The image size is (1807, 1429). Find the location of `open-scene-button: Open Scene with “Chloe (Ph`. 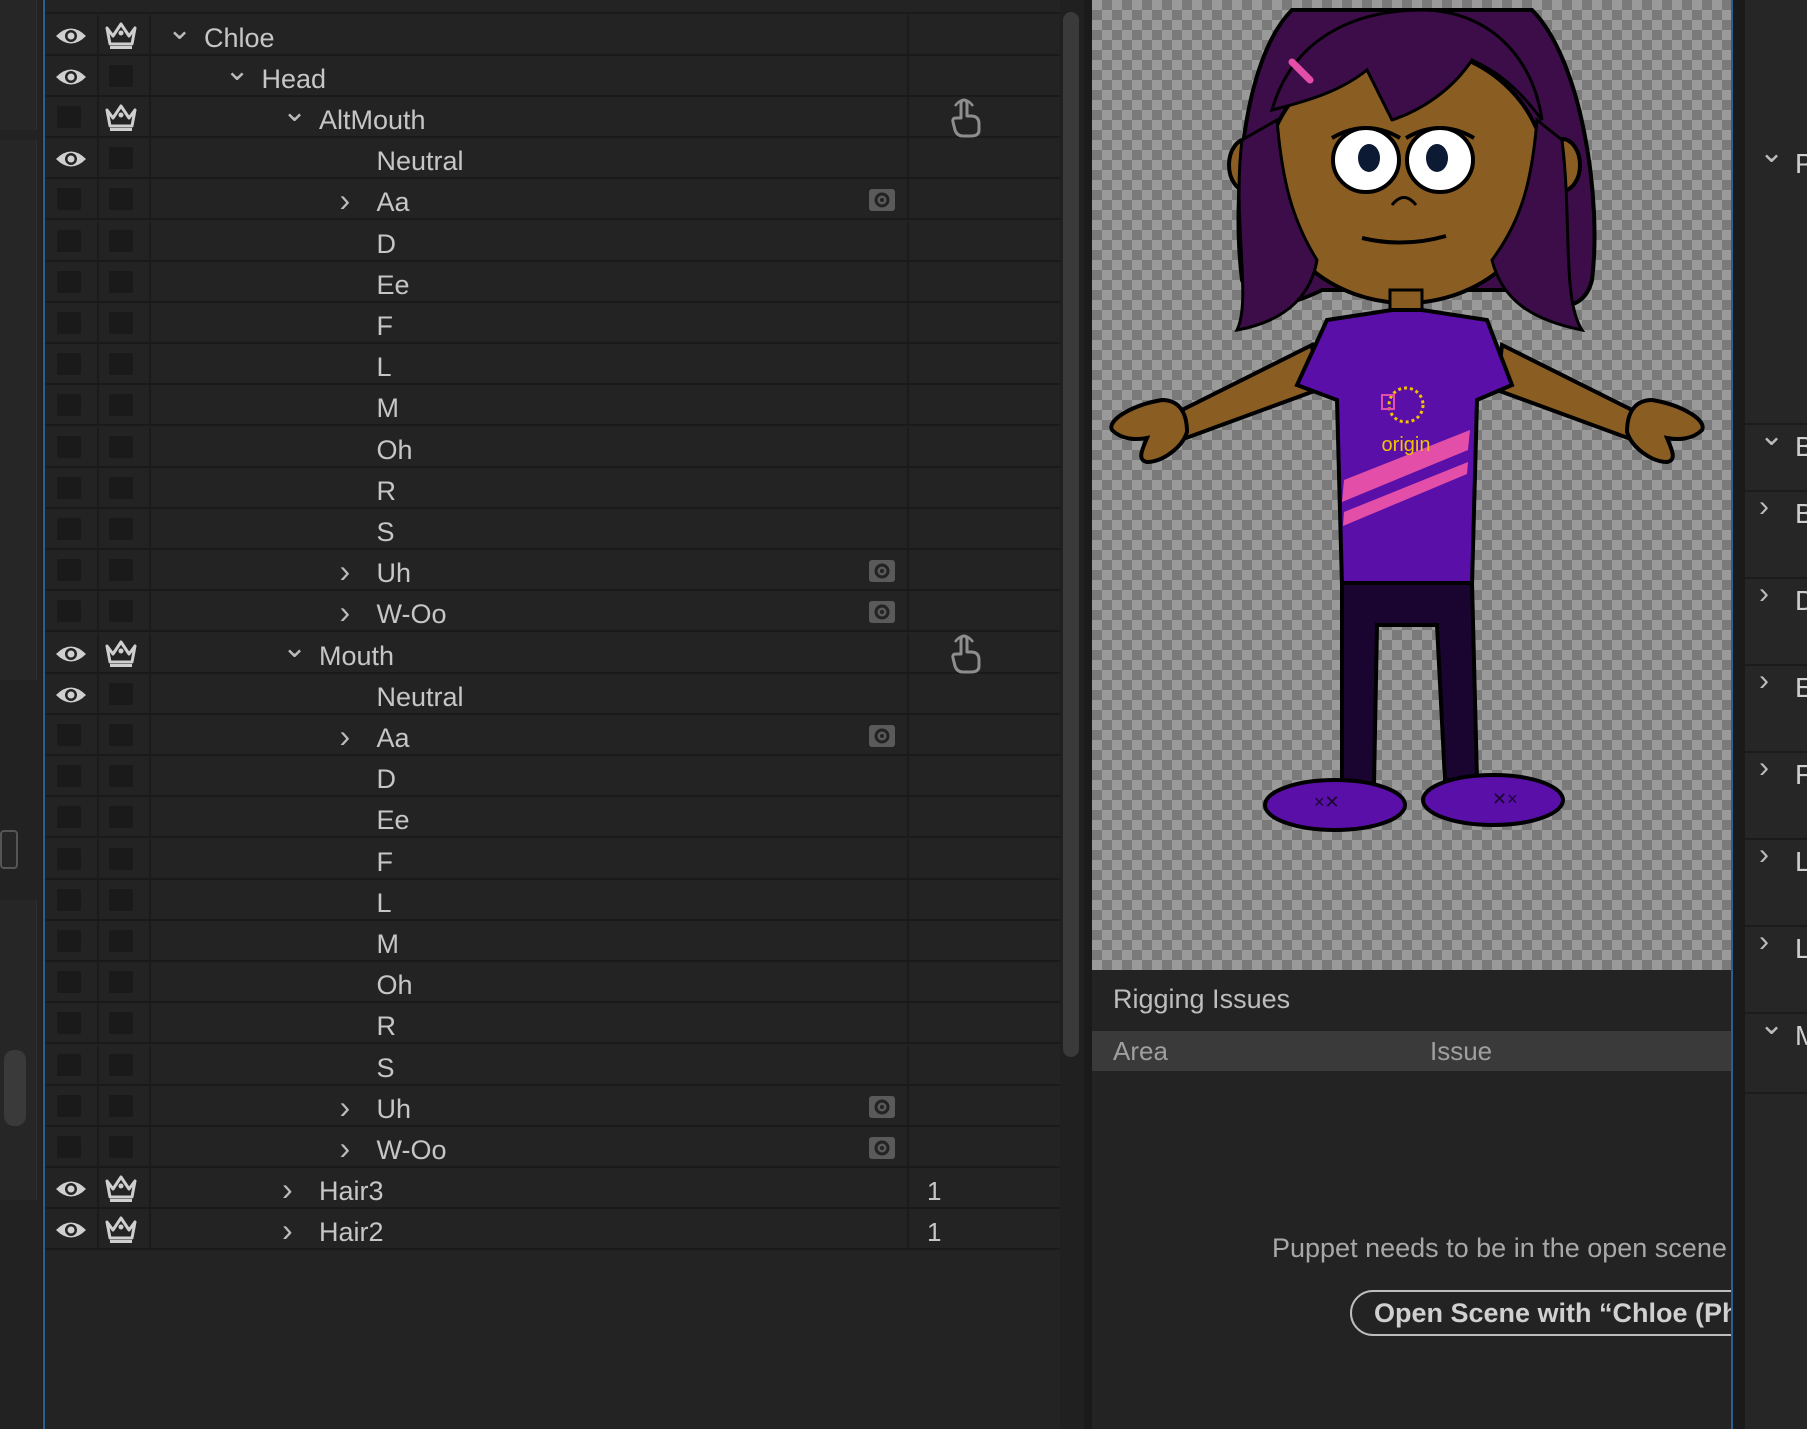

open-scene-button: Open Scene with “Chloe (Ph is located at coordinates (1560, 1313).